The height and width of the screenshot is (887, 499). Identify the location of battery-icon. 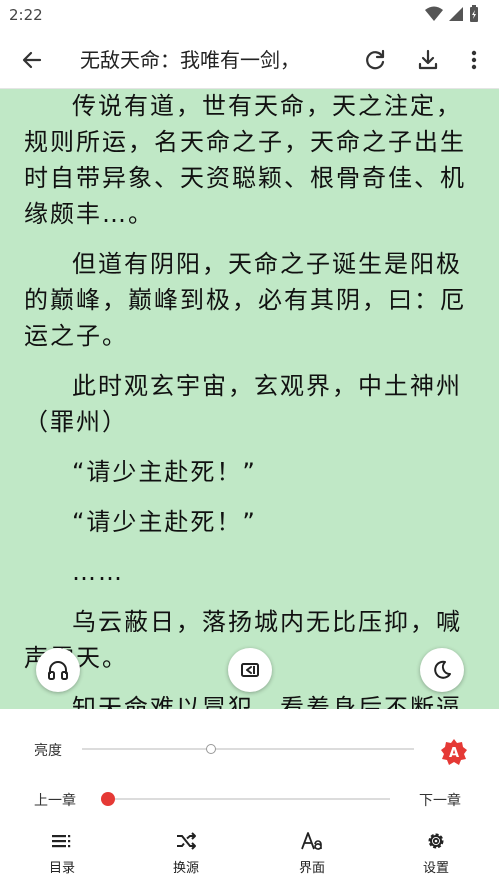
(474, 13).